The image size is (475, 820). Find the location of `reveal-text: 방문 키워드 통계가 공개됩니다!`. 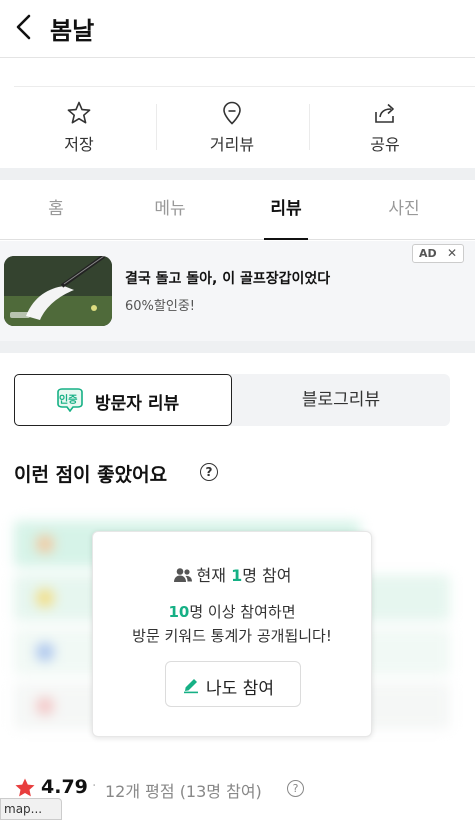

reveal-text: 방문 키워드 통계가 공개됩니다! is located at coordinates (232, 636).